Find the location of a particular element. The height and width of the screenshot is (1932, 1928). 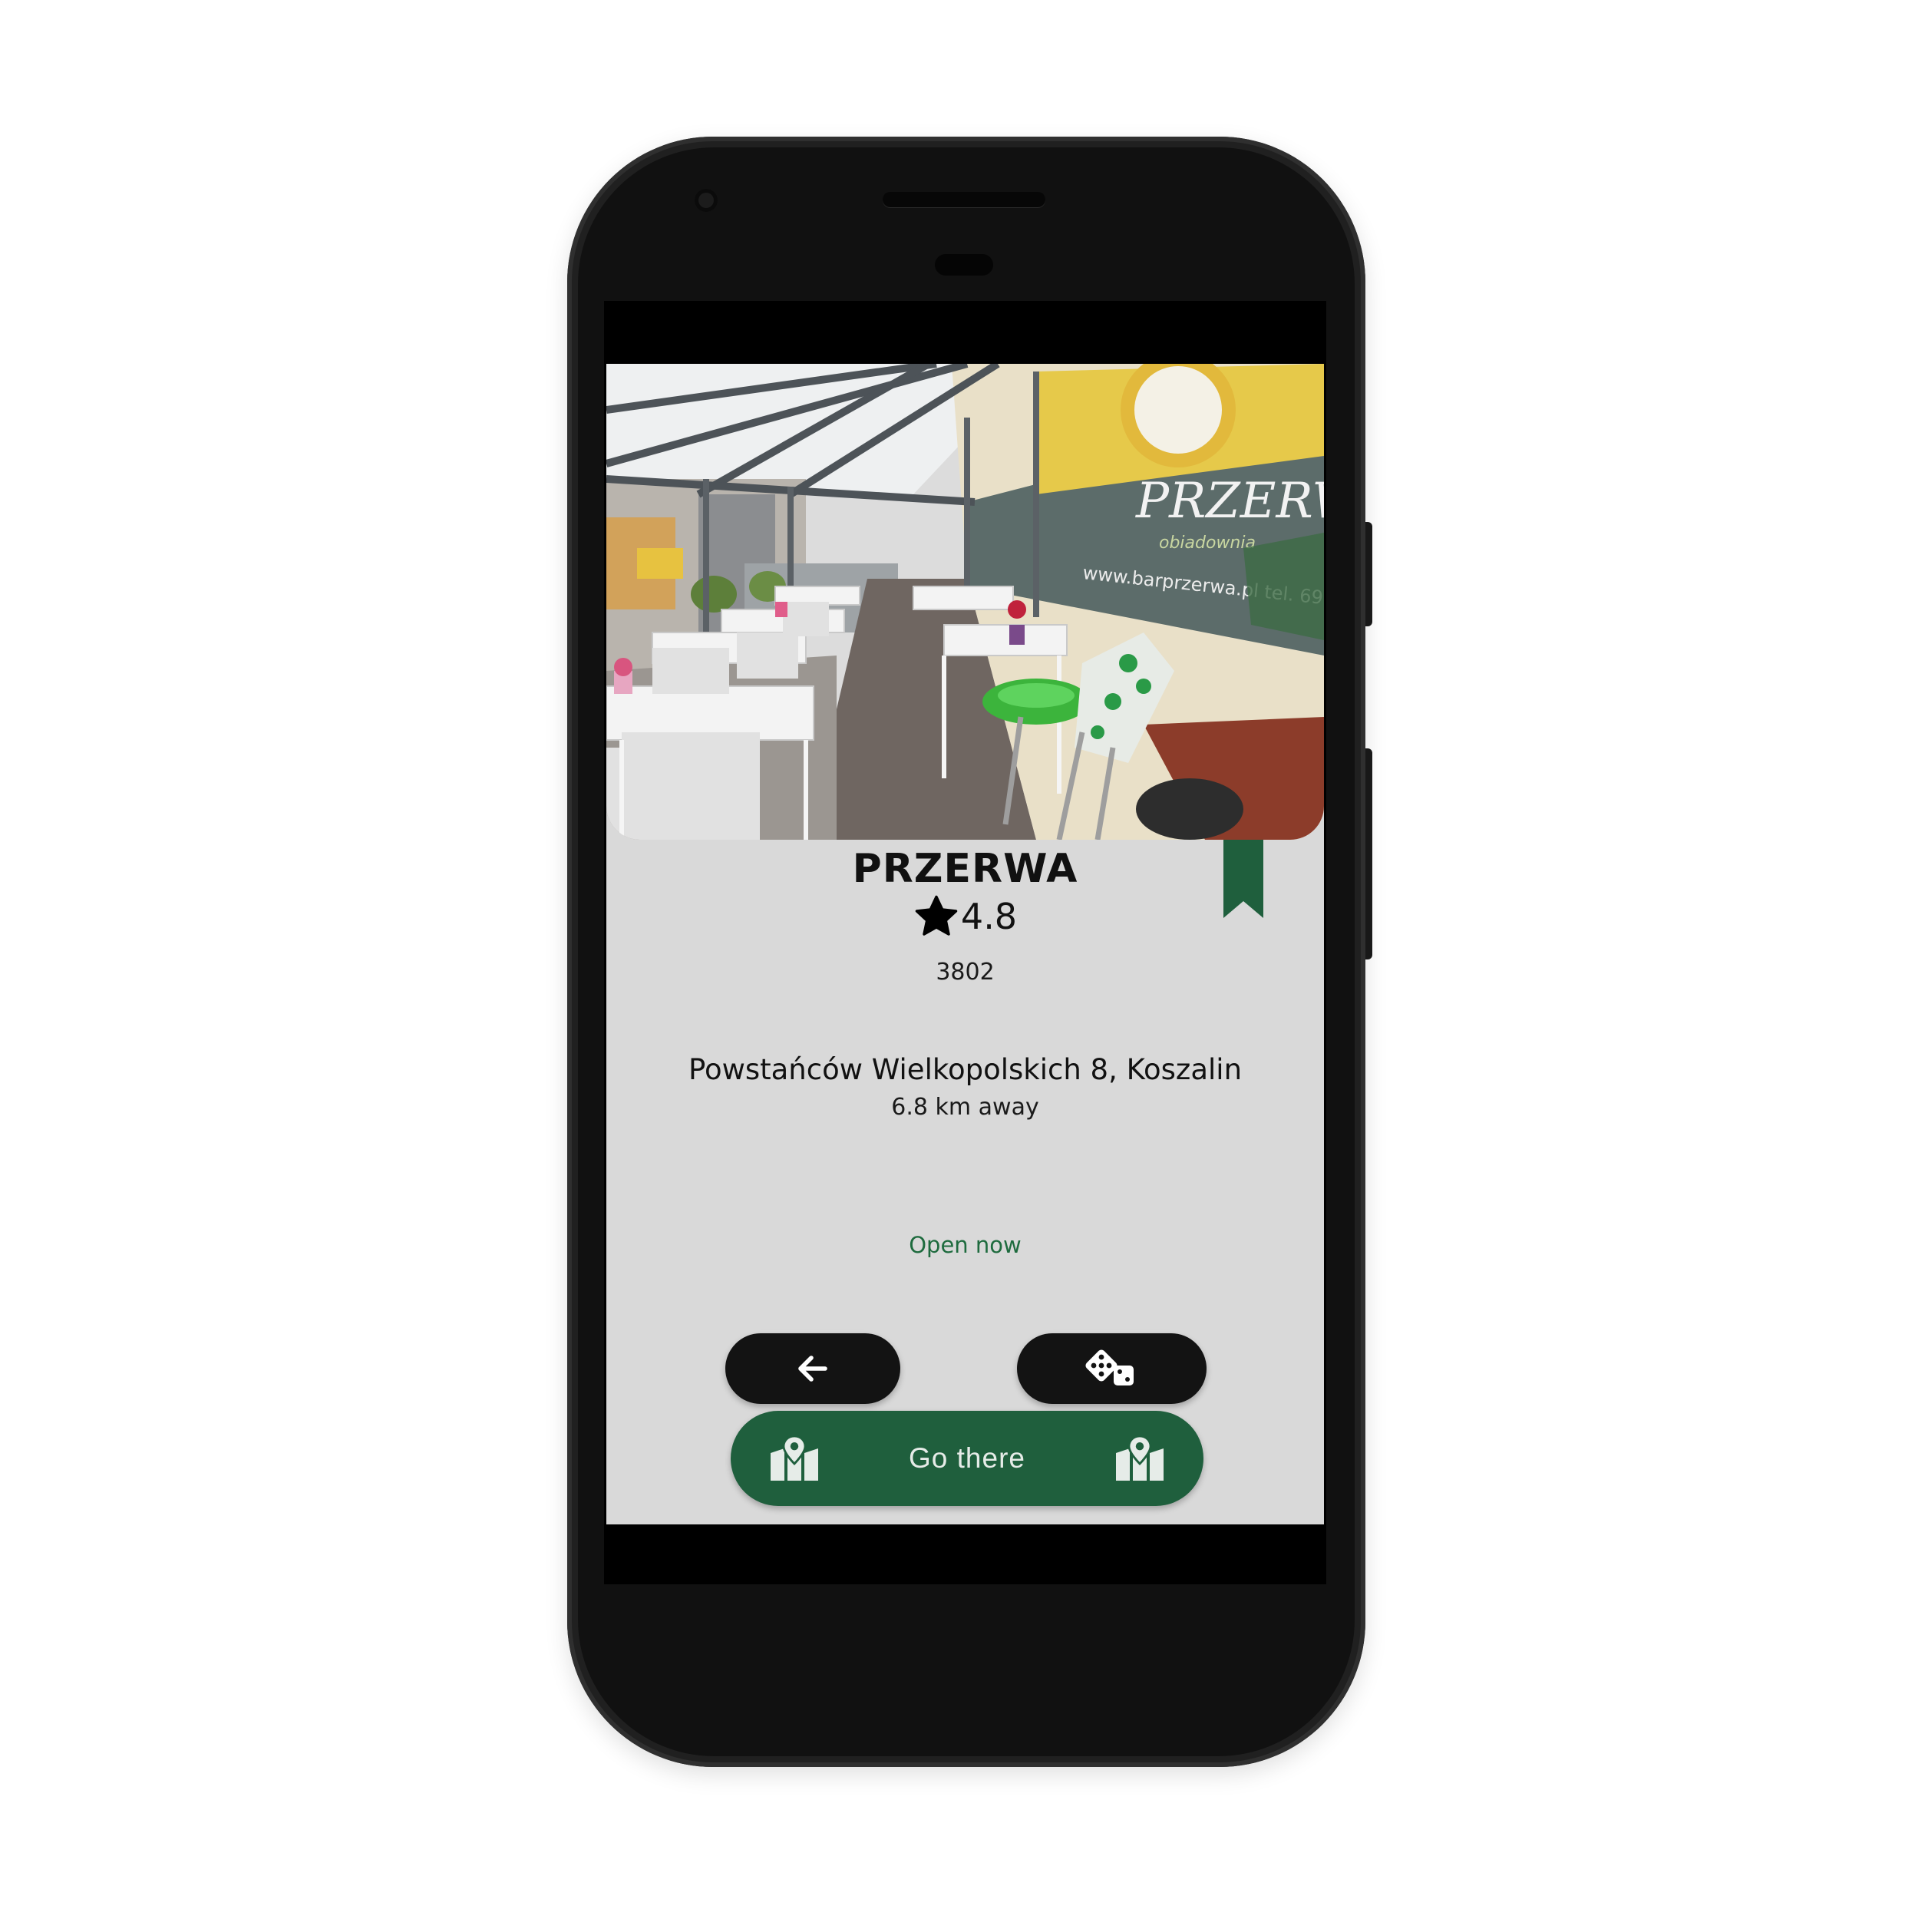

place-address: Powstańców Wielkopolskich 8, Koszalin is located at coordinates (966, 1069).